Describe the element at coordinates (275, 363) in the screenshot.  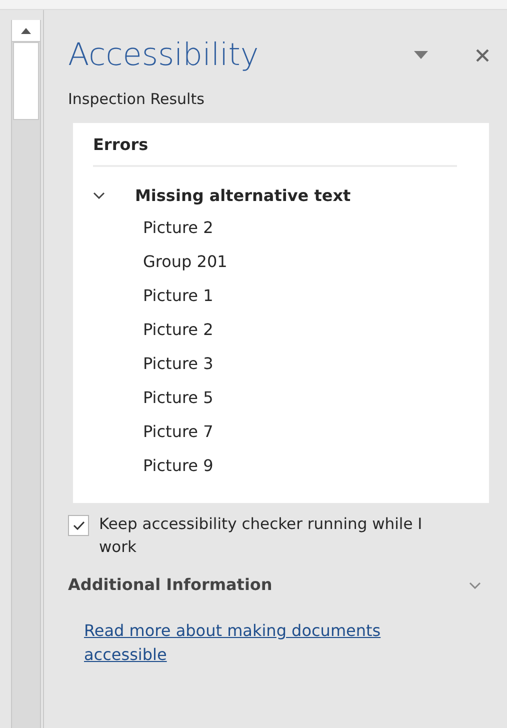
I see `tree-item: Picture 3` at that location.